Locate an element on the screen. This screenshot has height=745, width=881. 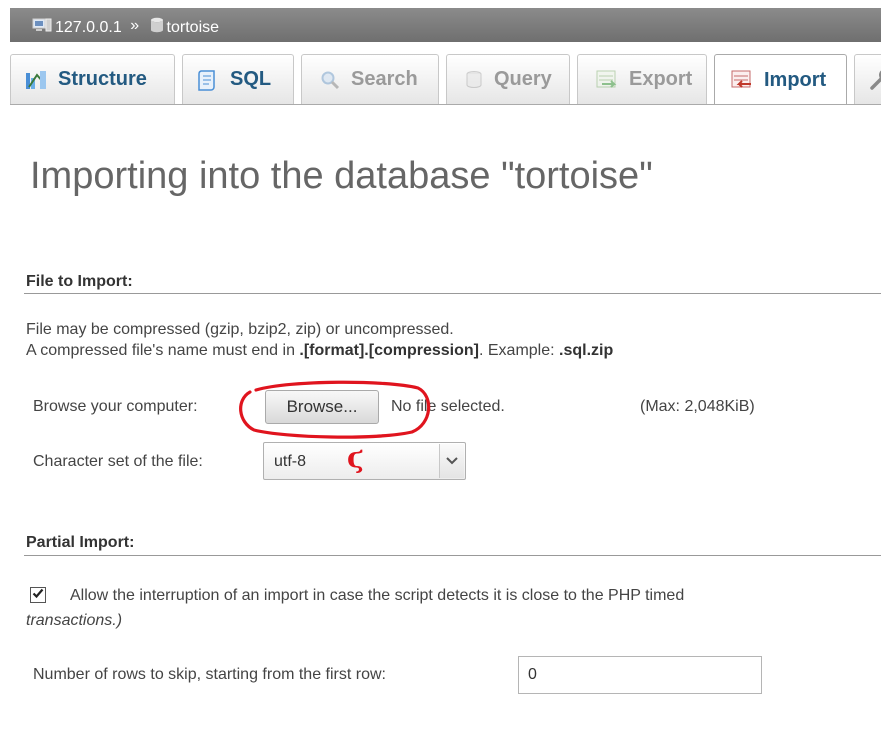
tab-structure: Structure is located at coordinates (92, 79).